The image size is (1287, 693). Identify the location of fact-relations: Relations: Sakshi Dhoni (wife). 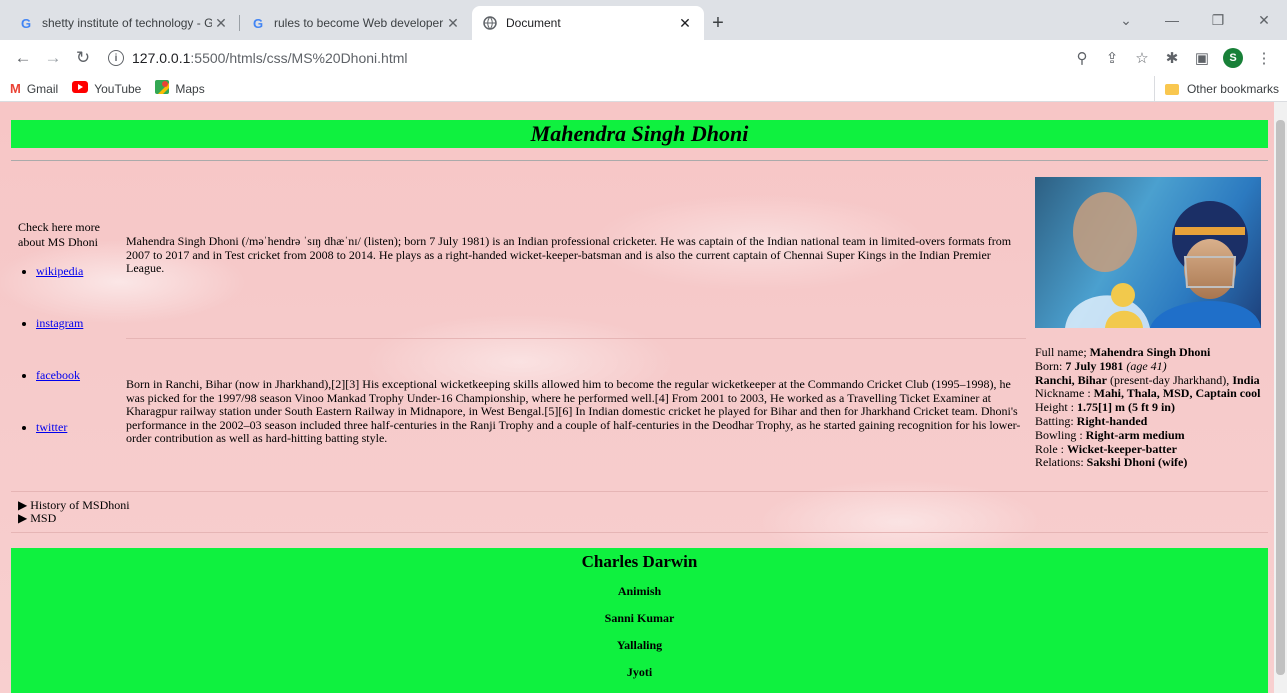
(1151, 462).